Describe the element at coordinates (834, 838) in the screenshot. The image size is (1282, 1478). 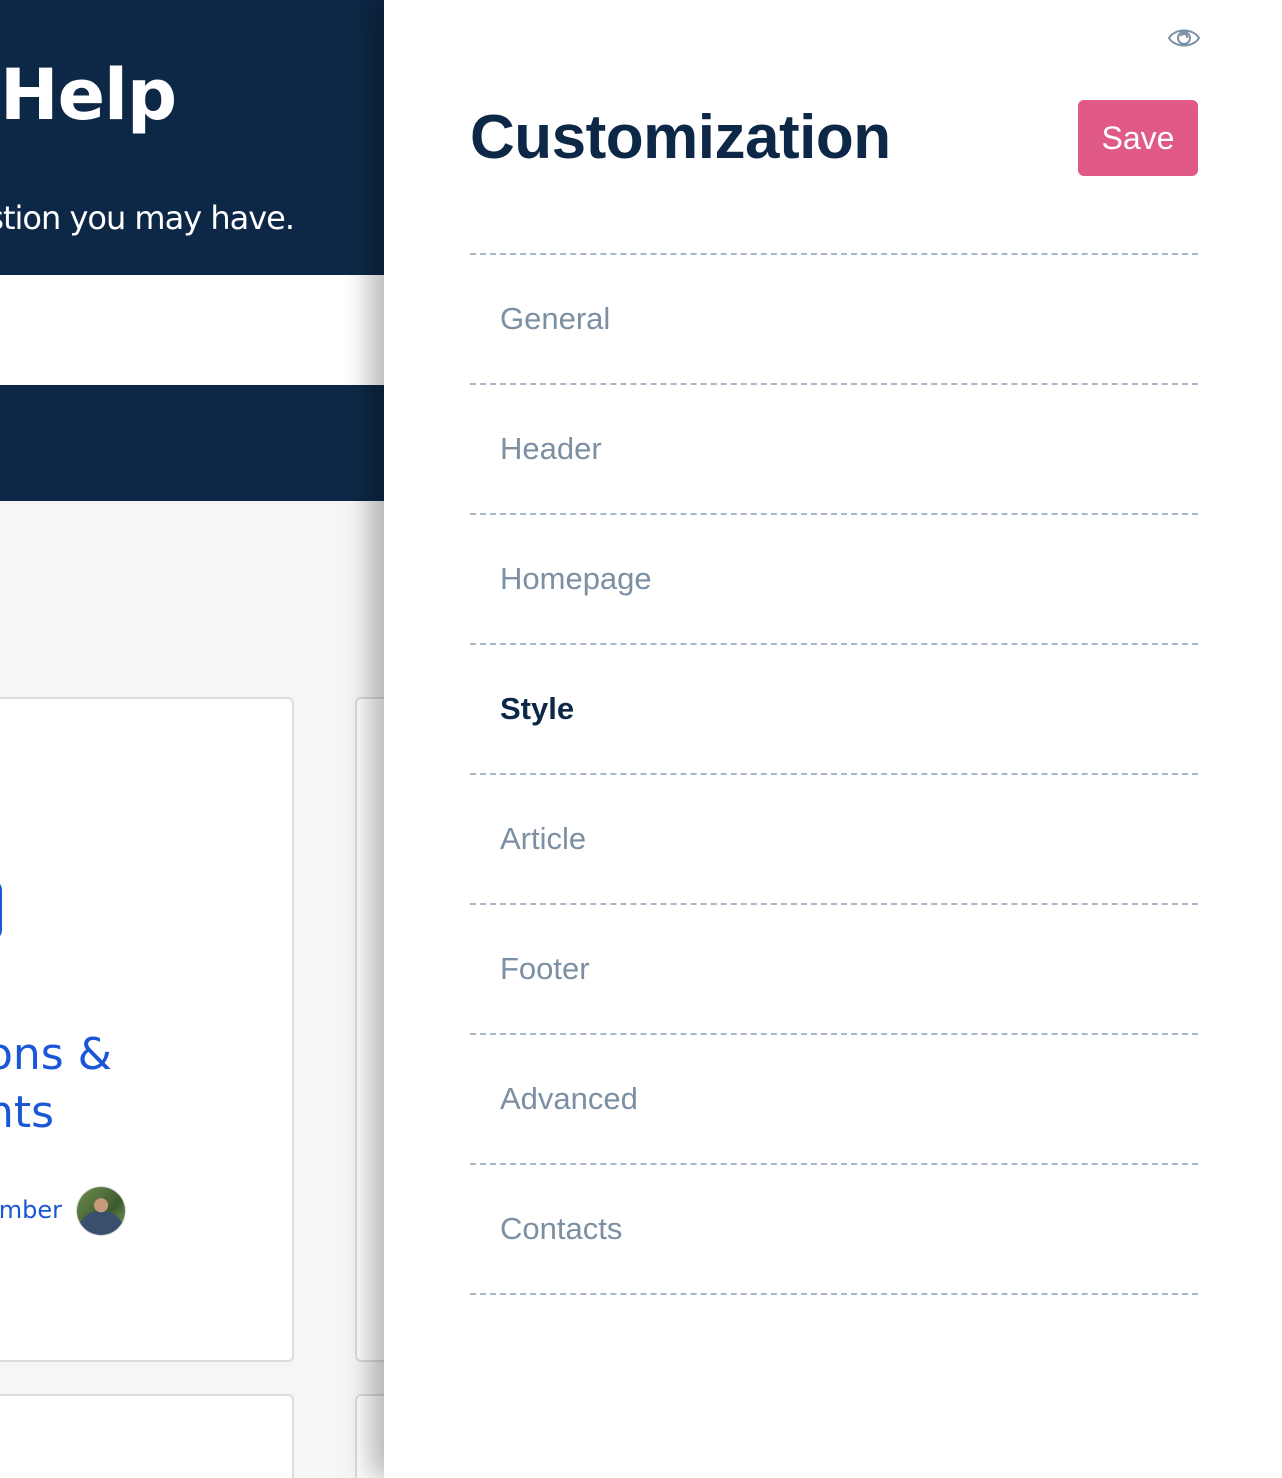
I see `menu-item-article: Article` at that location.